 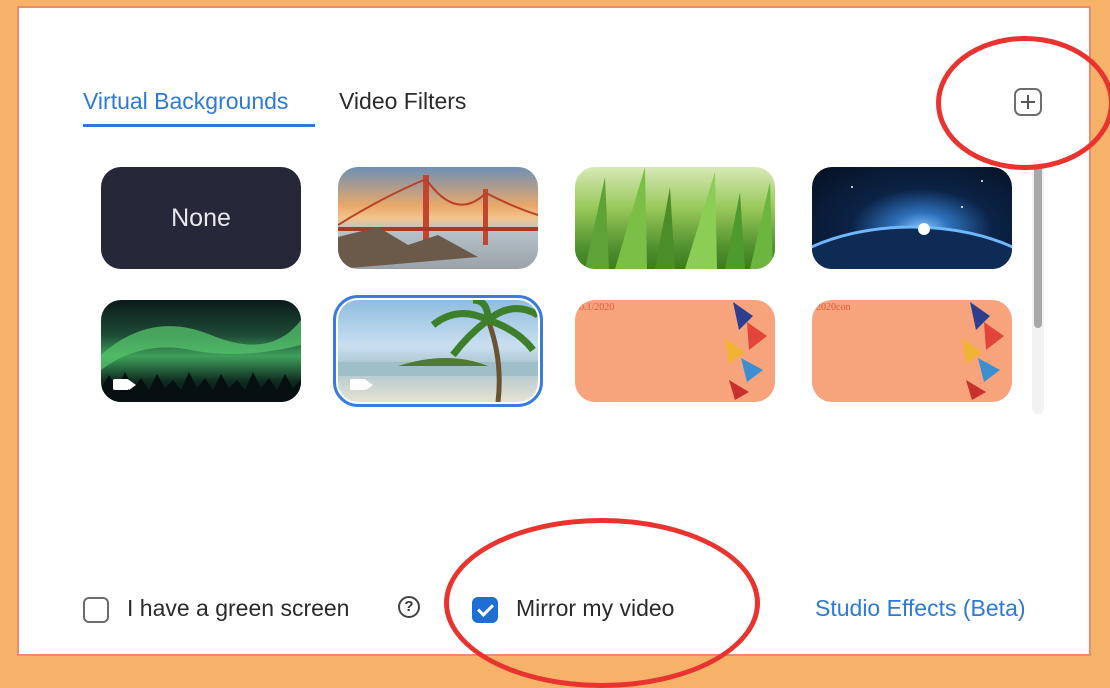 What do you see at coordinates (402, 101) in the screenshot?
I see `tab-video-filters: Video Filters` at bounding box center [402, 101].